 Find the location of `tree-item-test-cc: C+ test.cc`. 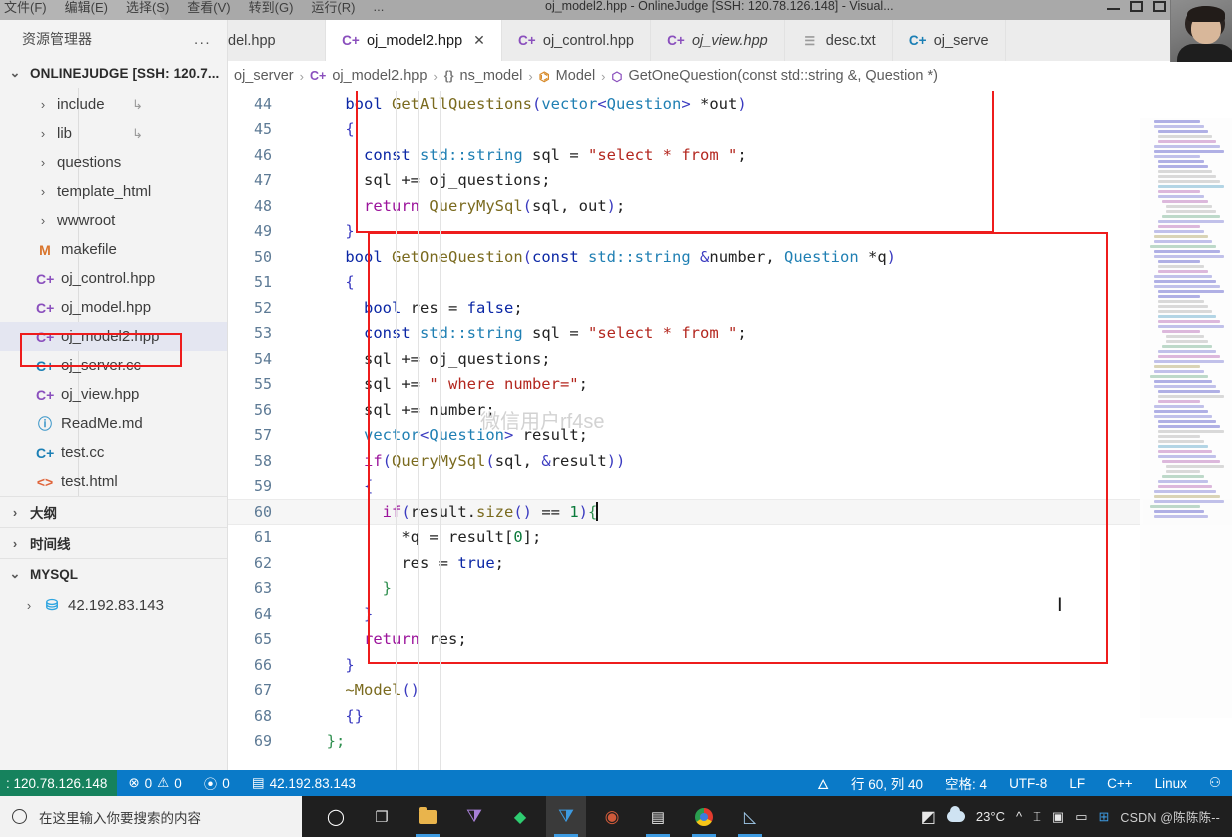

tree-item-test-cc: C+ test.cc is located at coordinates (113, 452).